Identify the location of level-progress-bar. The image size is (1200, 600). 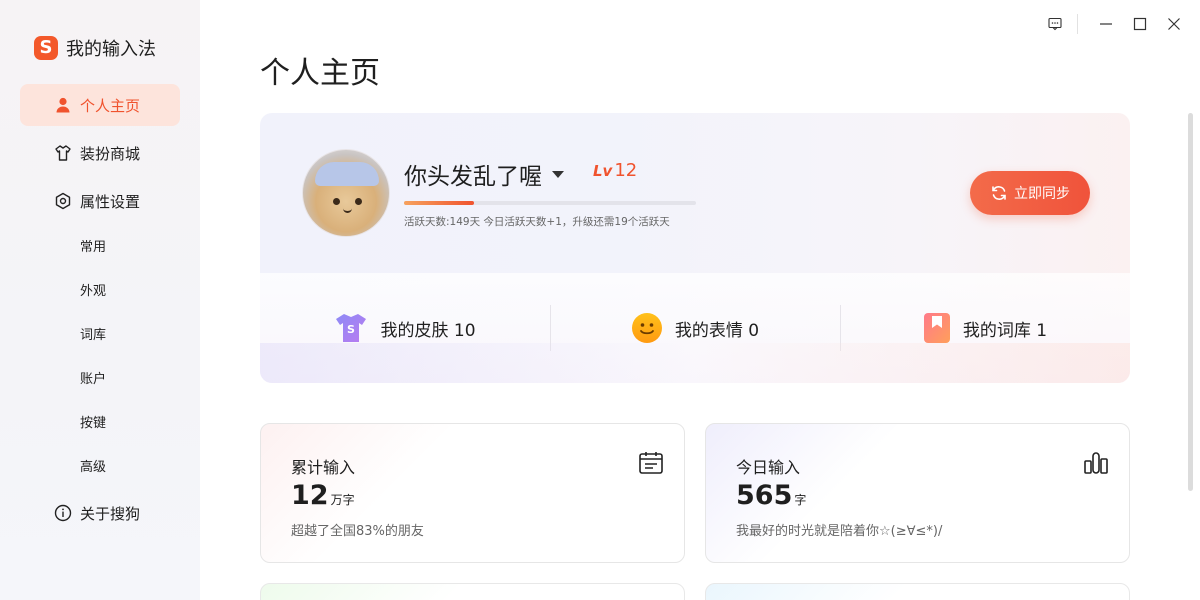
(550, 203).